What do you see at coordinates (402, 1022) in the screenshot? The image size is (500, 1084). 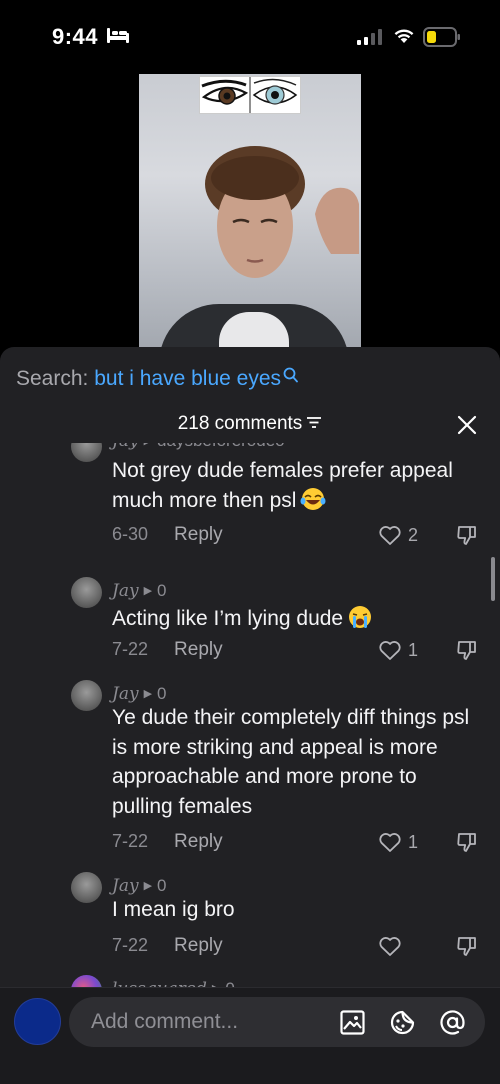 I see `emoji-icon` at bounding box center [402, 1022].